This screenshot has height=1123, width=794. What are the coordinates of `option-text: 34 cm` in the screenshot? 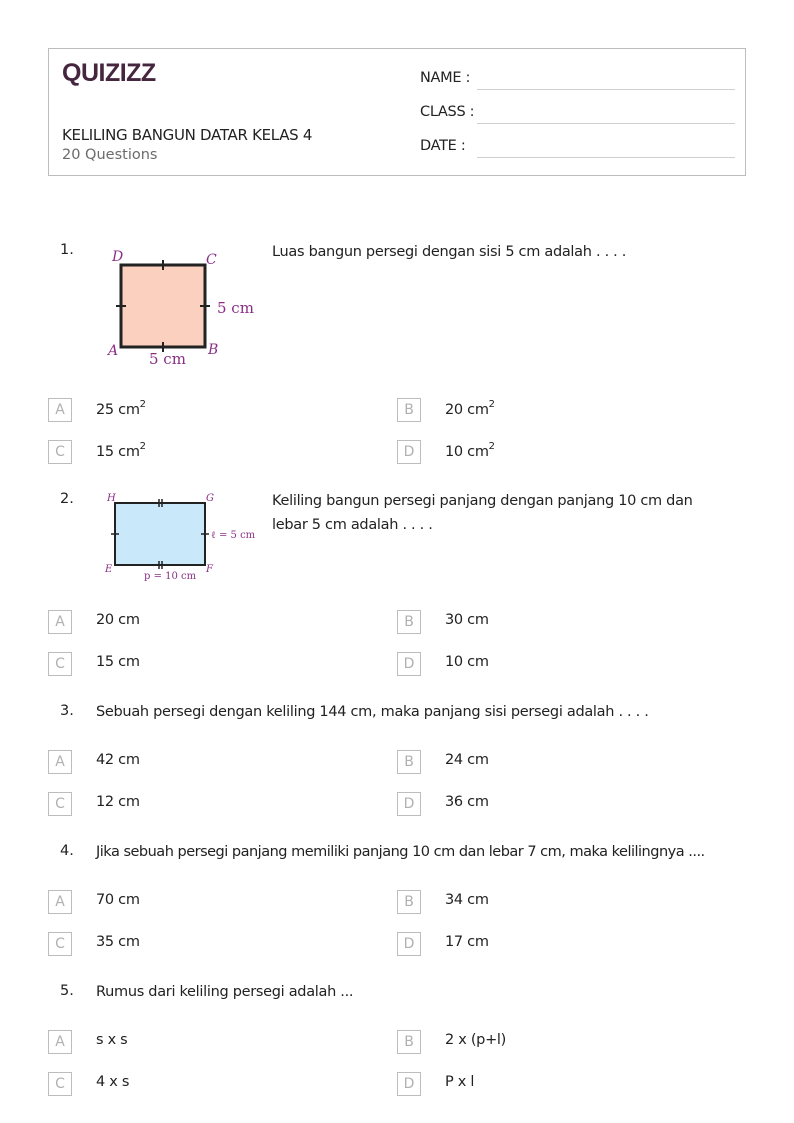 It's located at (467, 900).